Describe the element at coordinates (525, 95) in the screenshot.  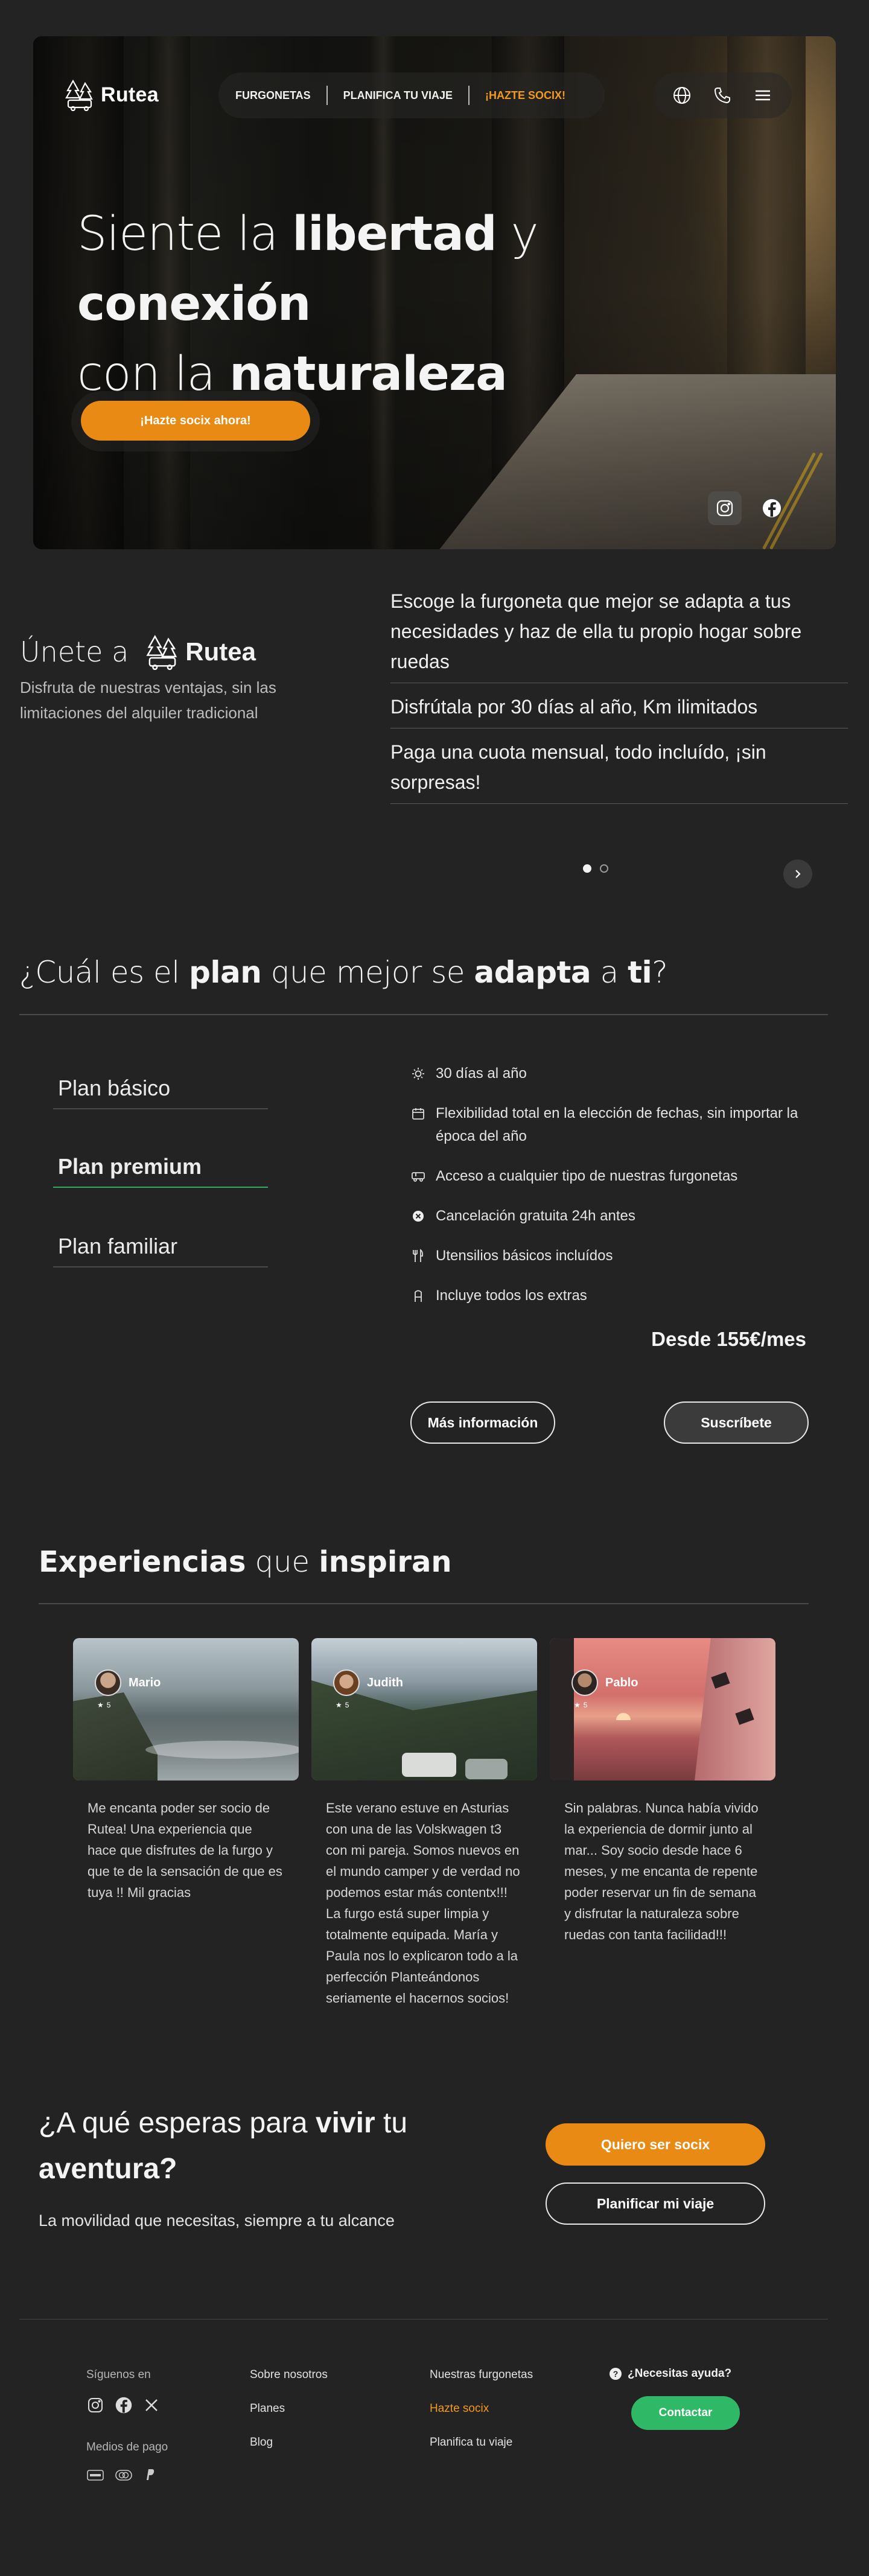
I see `nav-hazte-socix: ¡HAZTE SOCIX!` at that location.